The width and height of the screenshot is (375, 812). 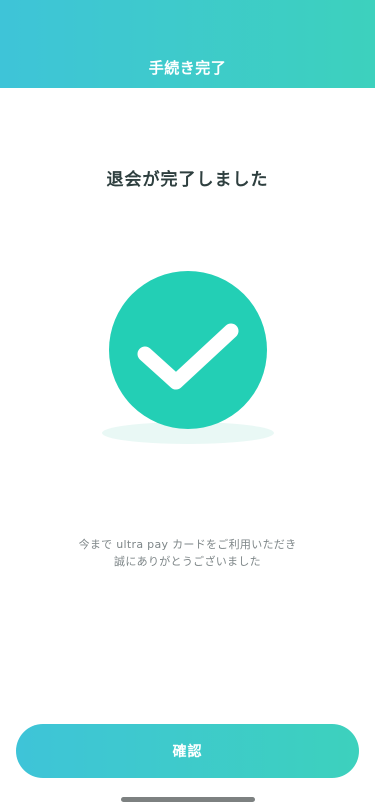 I want to click on message-line-2: 誠にありがとうございました, so click(x=187, y=561).